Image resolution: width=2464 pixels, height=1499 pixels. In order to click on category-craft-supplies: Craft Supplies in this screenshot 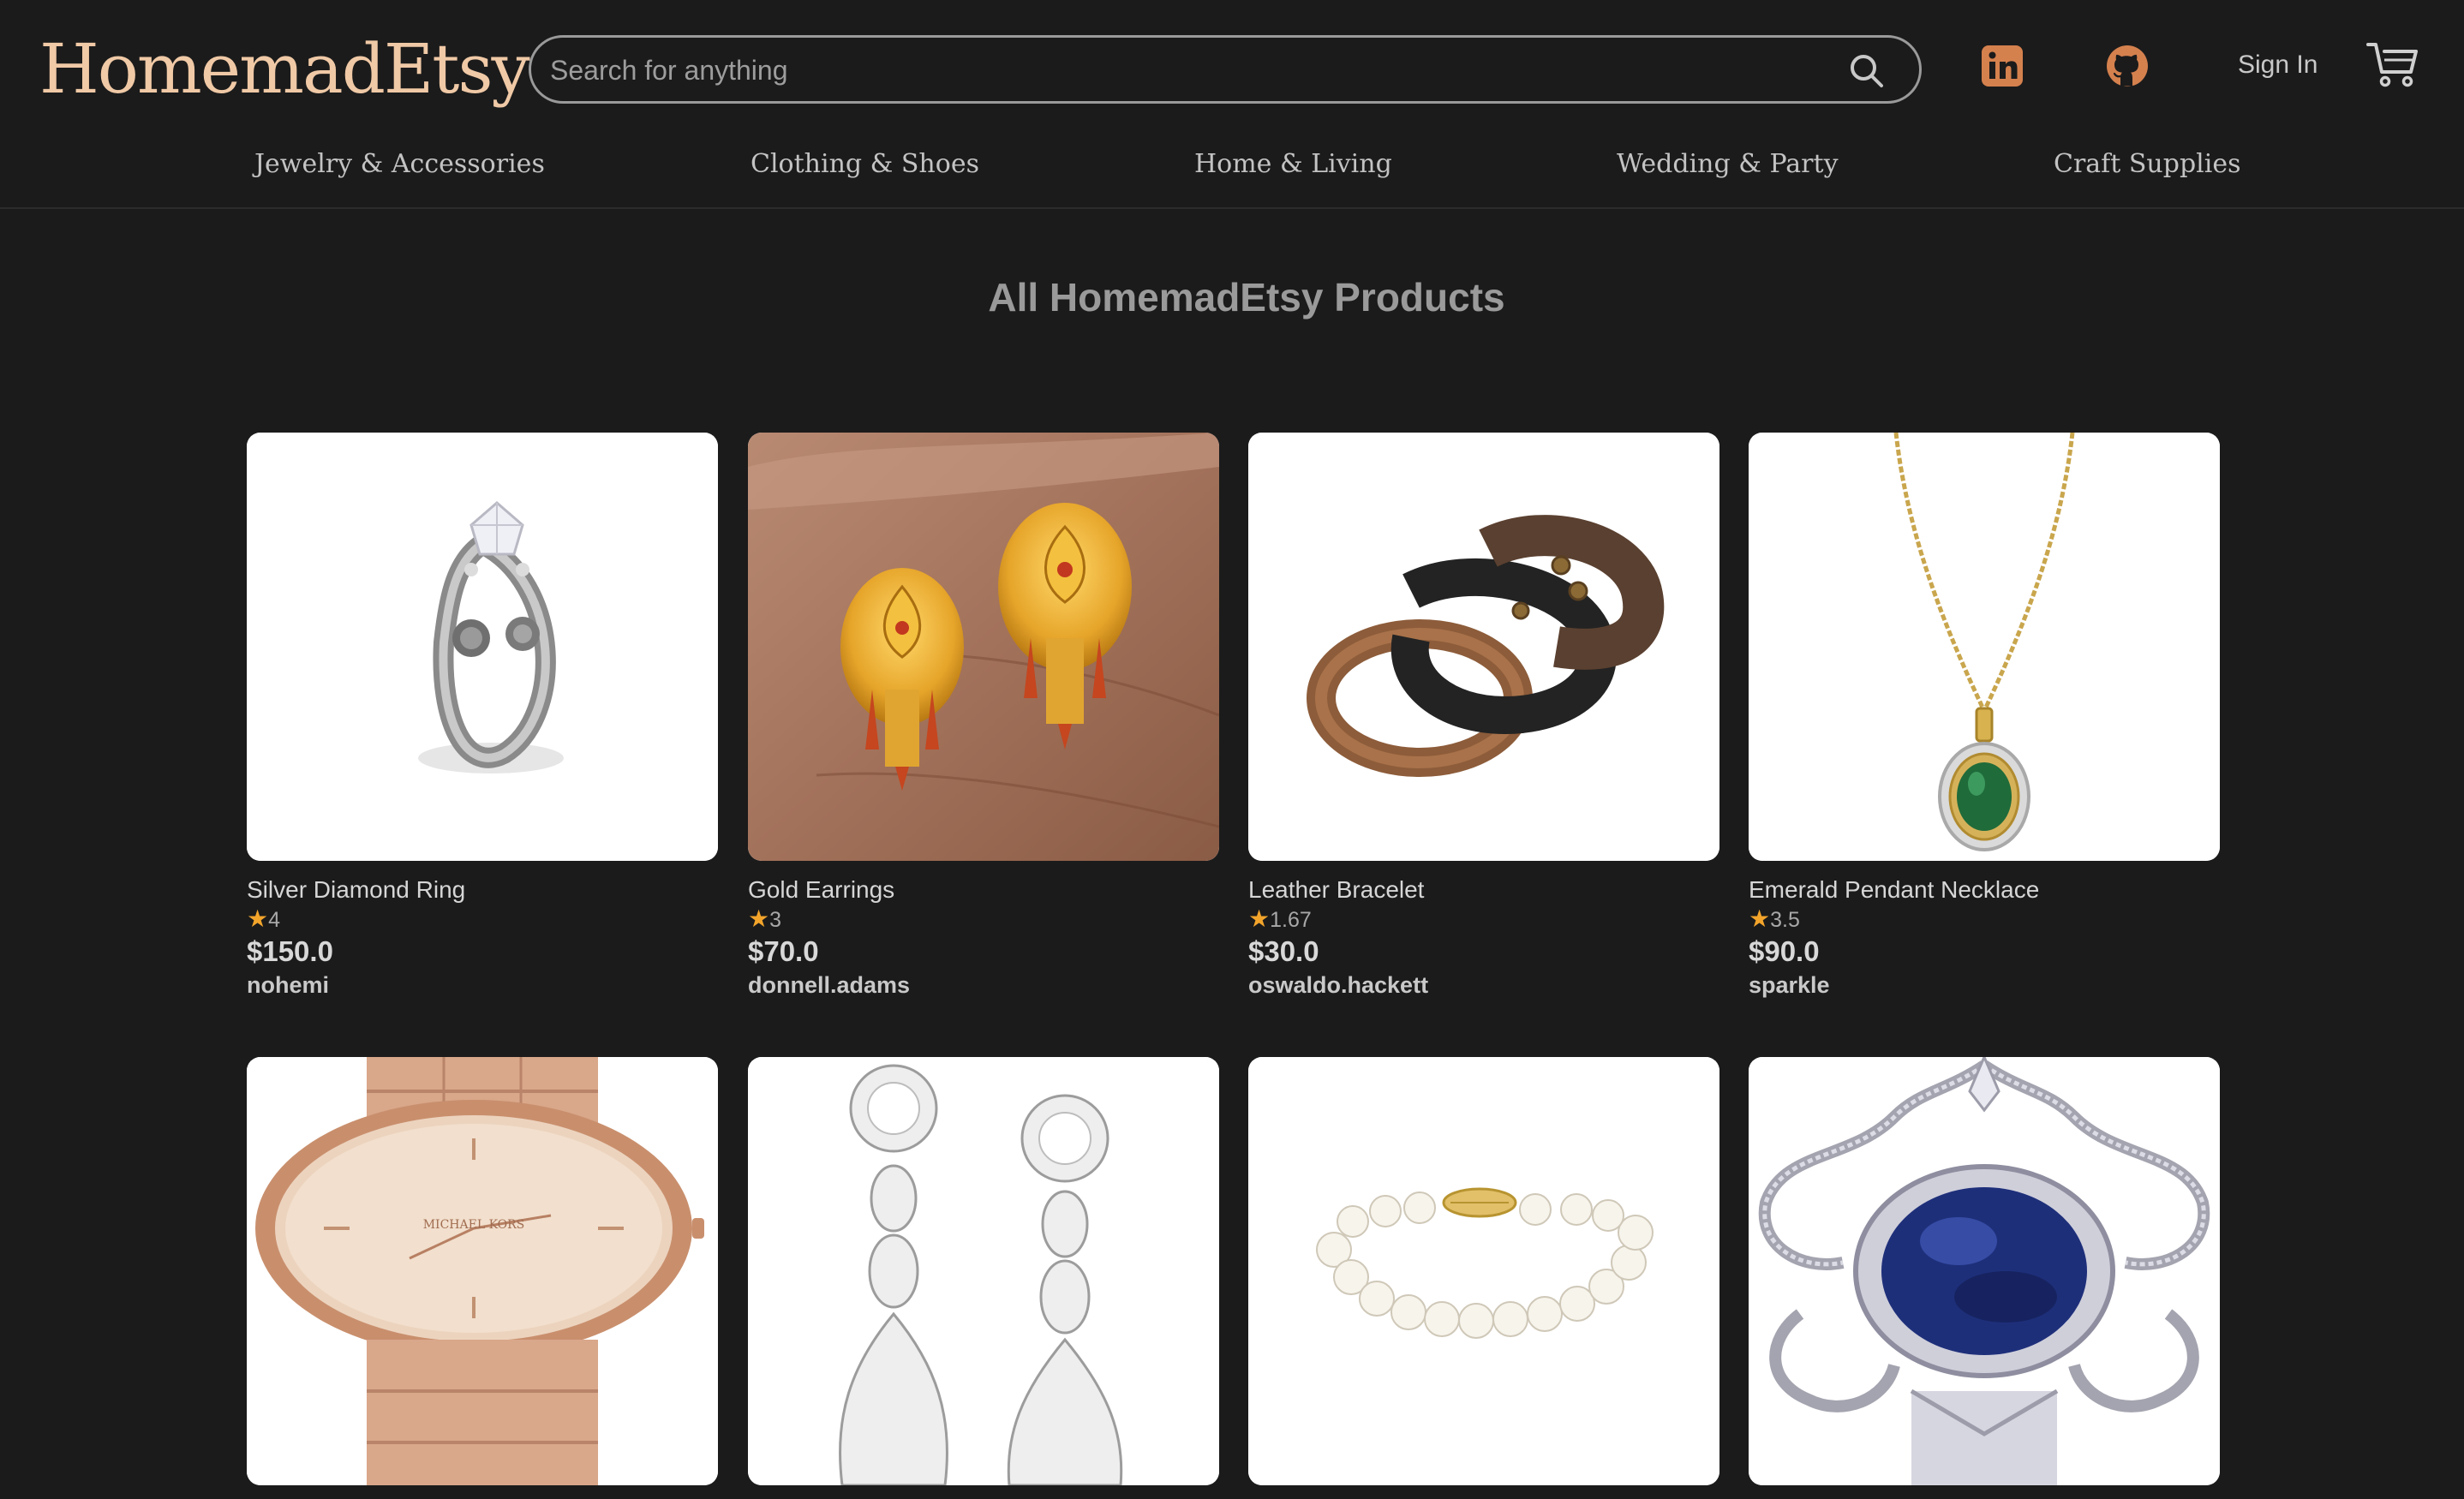, I will do `click(2147, 164)`.